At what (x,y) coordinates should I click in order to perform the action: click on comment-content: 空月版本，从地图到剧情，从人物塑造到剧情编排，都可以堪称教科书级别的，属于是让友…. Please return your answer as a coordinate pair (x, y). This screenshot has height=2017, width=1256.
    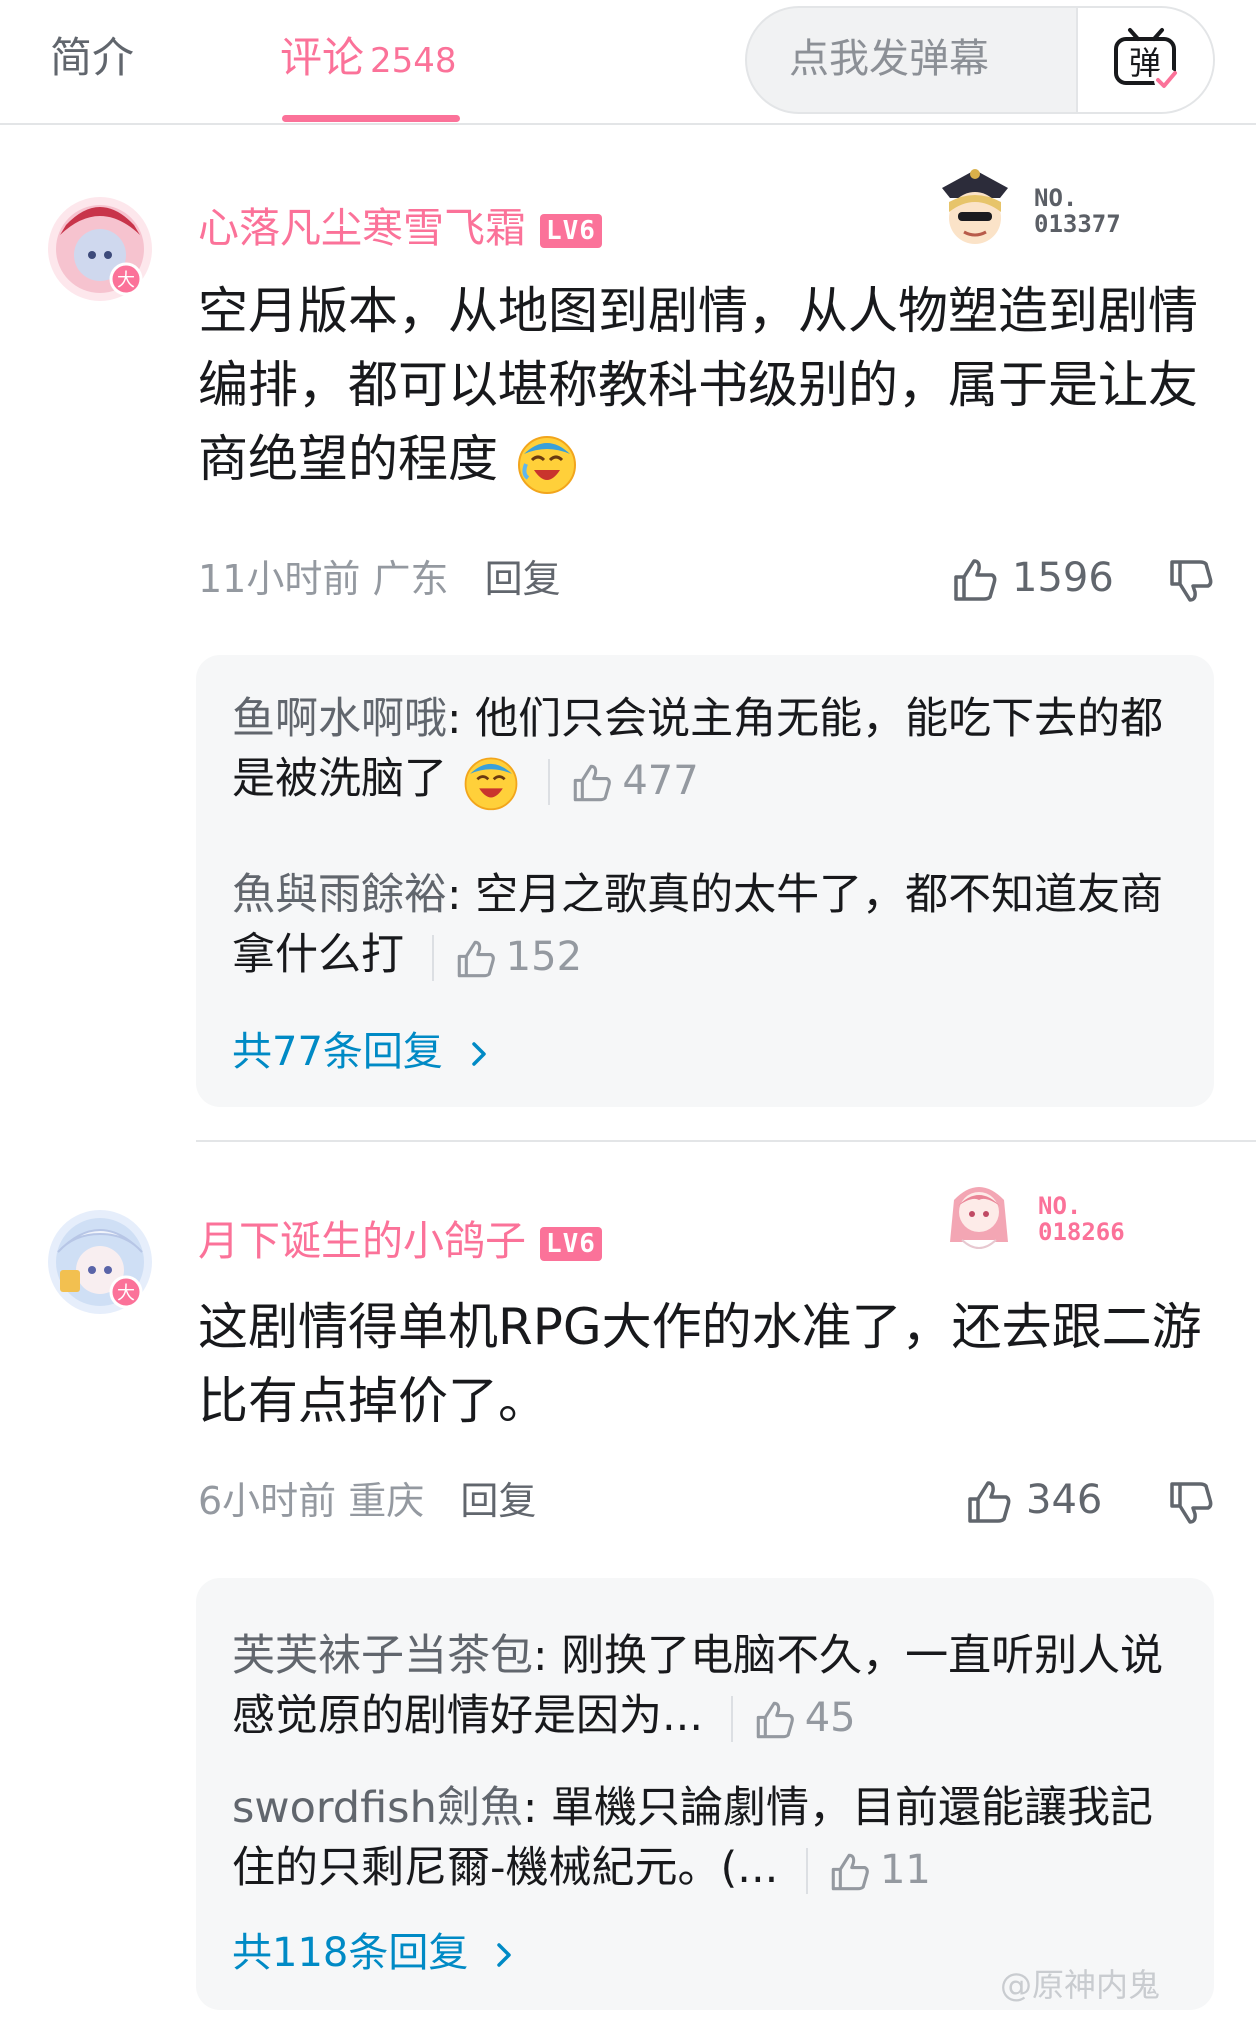
    Looking at the image, I should click on (703, 385).